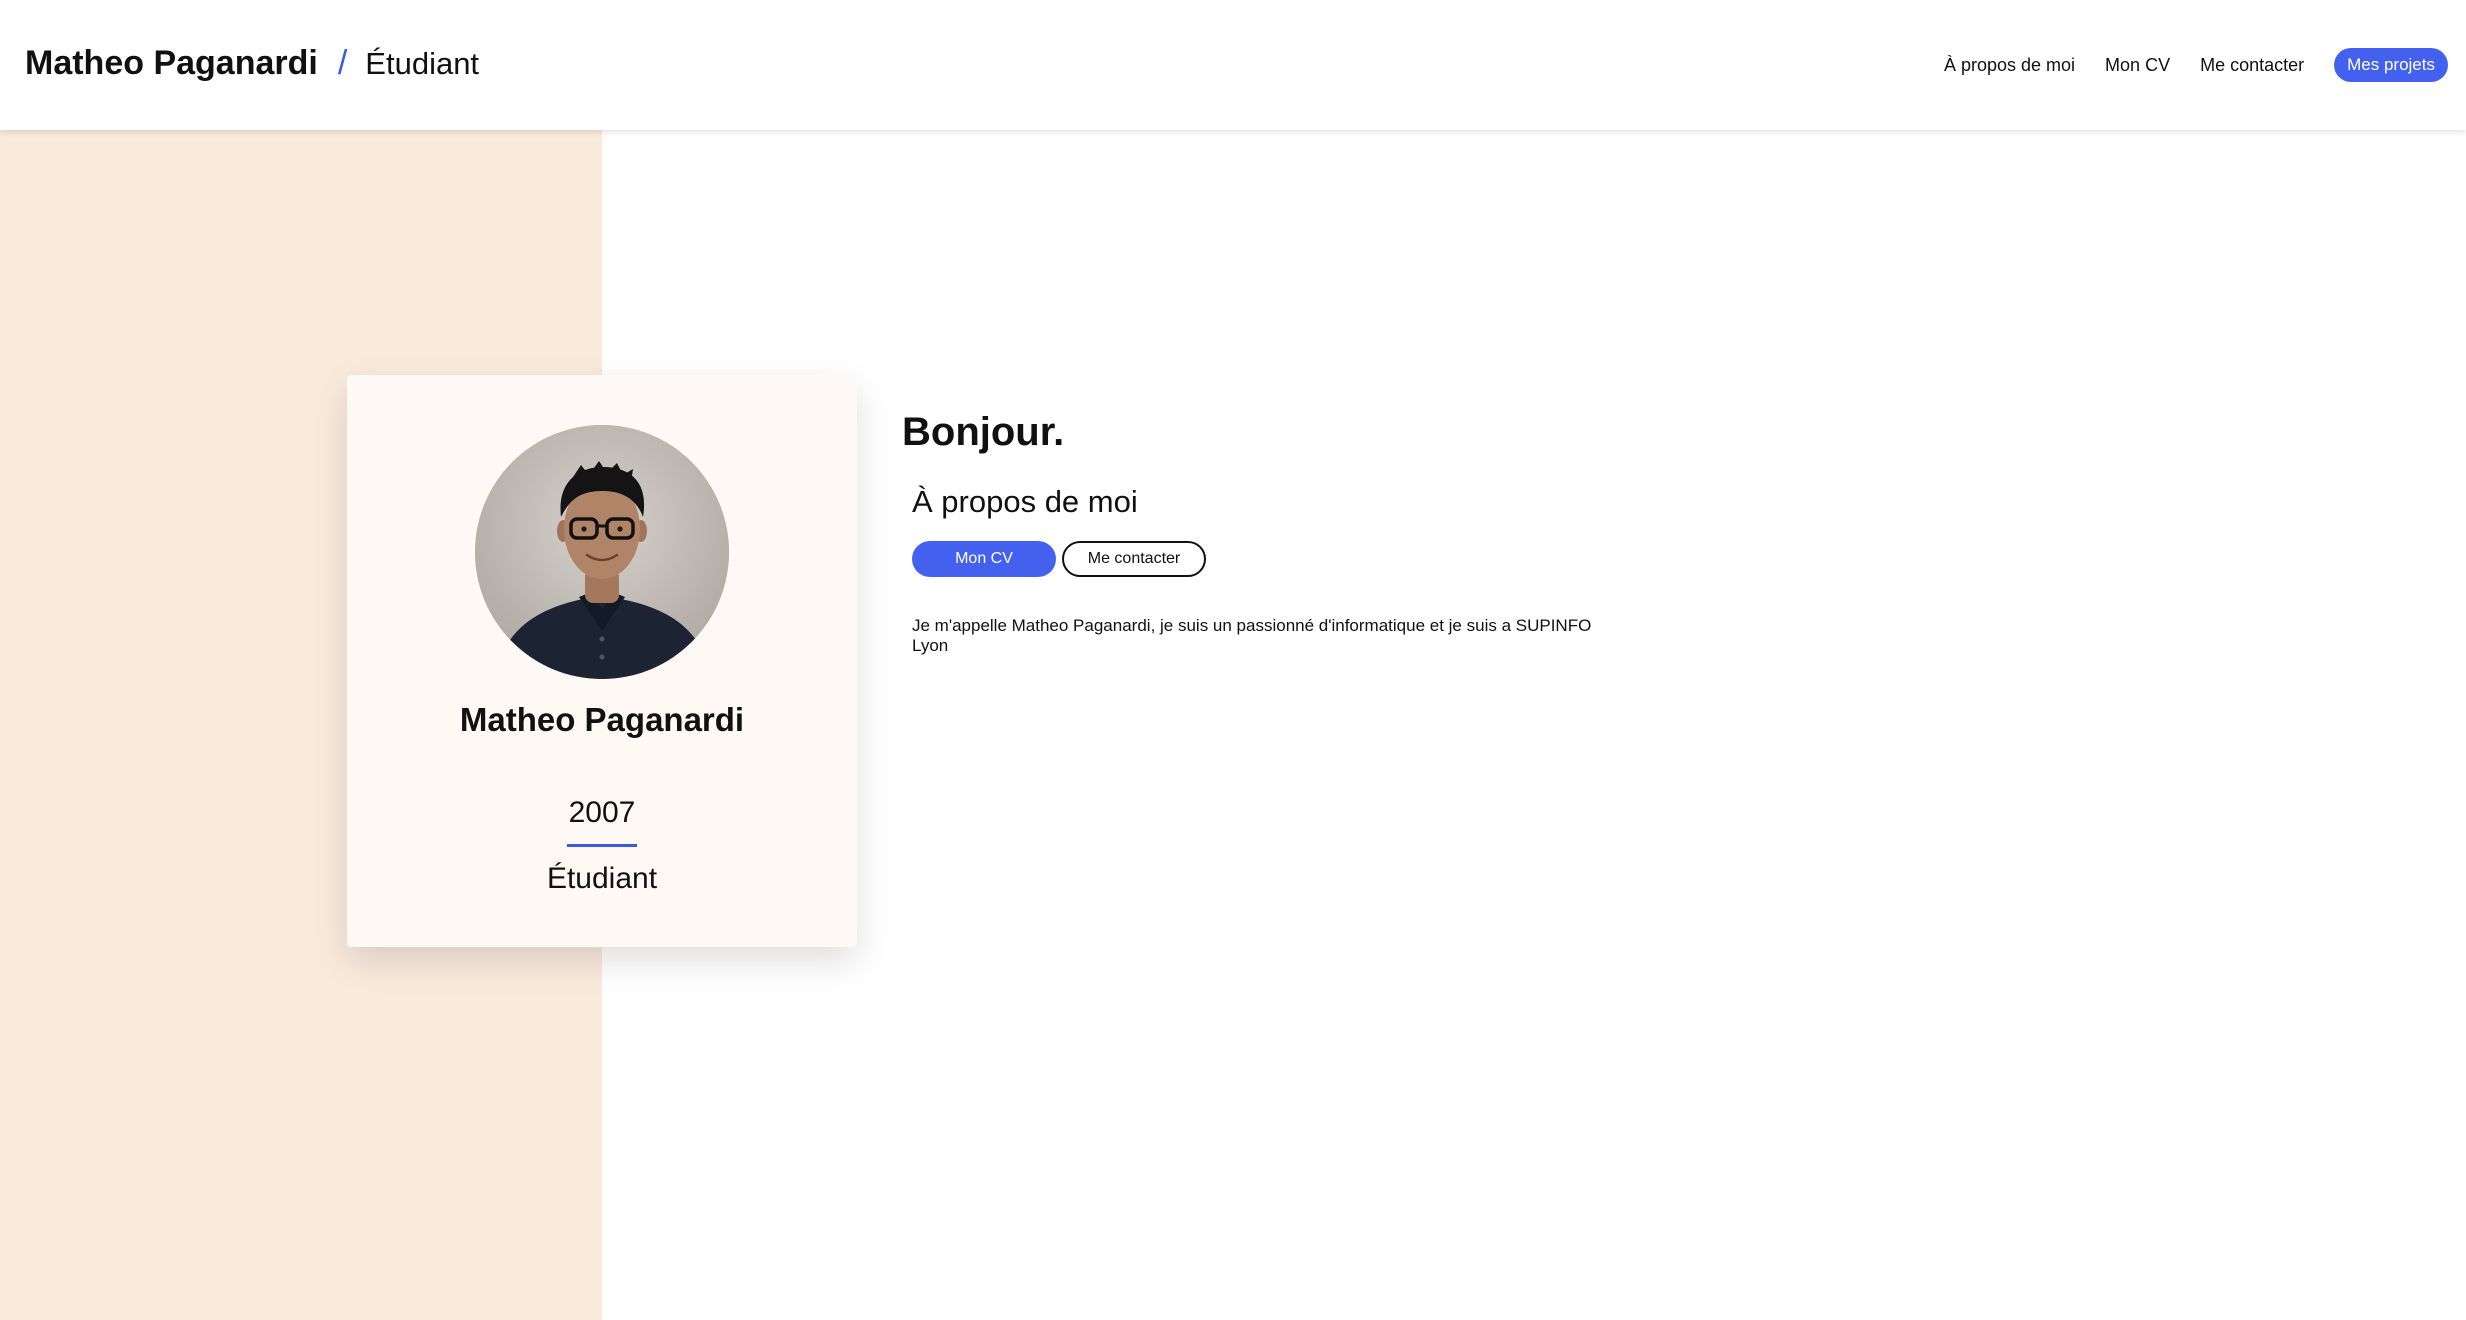  I want to click on avatar, so click(602, 552).